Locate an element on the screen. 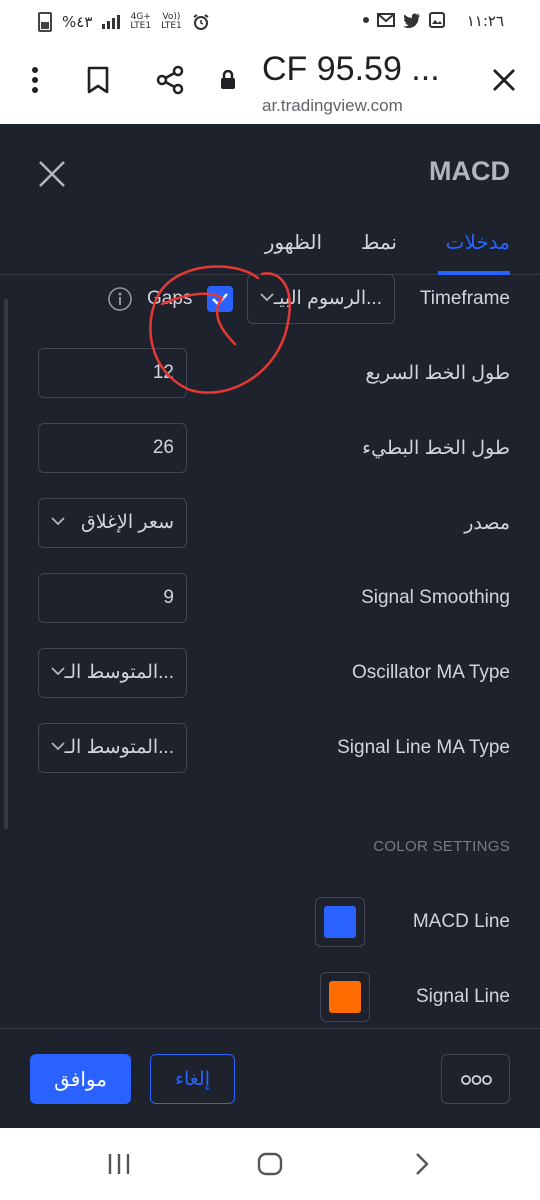 This screenshot has width=540, height=1200. source-value: سعر الإغلاق is located at coordinates (127, 522).